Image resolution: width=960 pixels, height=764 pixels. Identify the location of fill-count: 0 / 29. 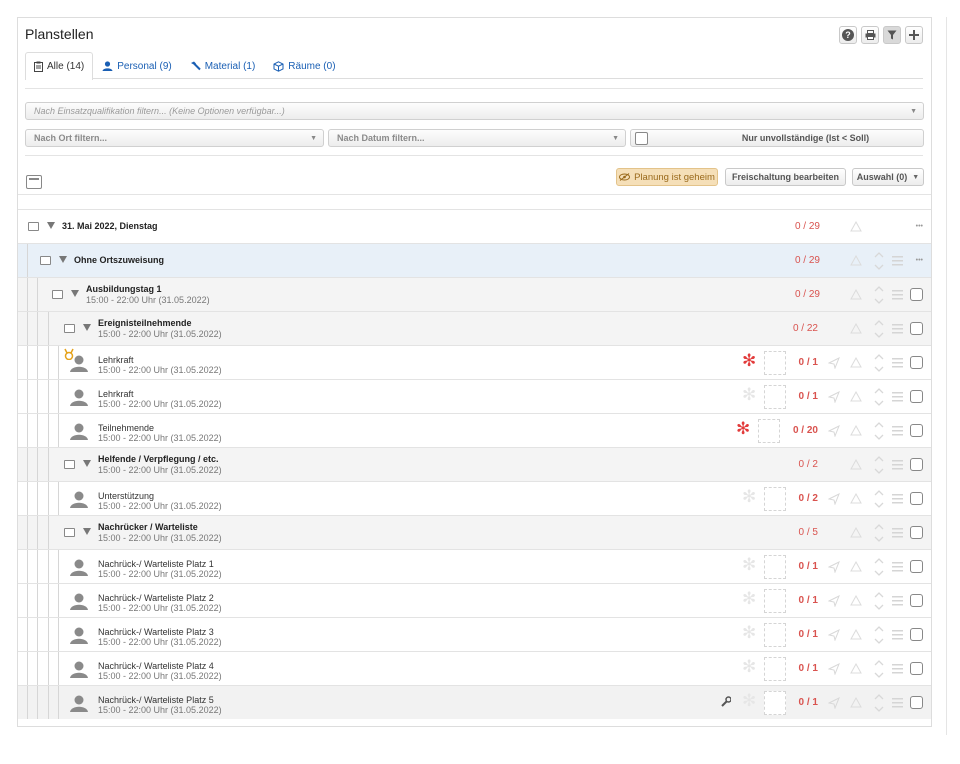
(807, 226).